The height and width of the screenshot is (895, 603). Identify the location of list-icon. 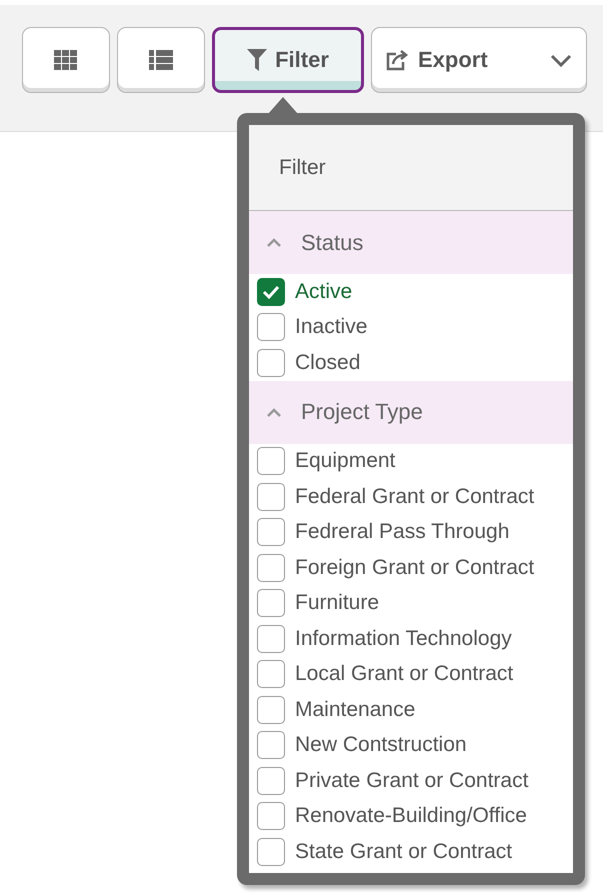
(161, 60).